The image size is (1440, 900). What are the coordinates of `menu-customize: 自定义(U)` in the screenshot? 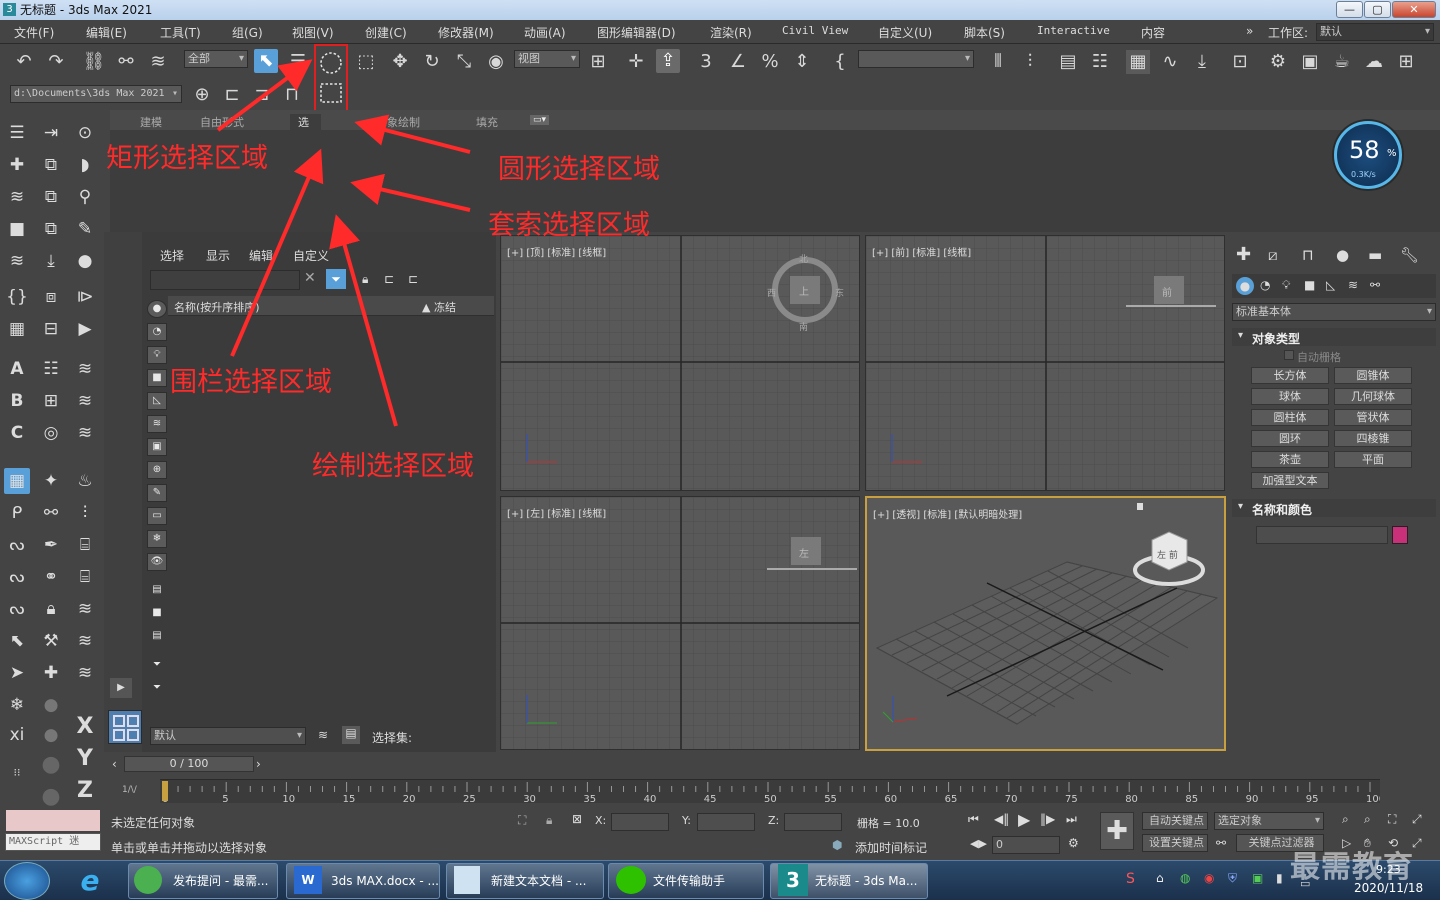 It's located at (905, 32).